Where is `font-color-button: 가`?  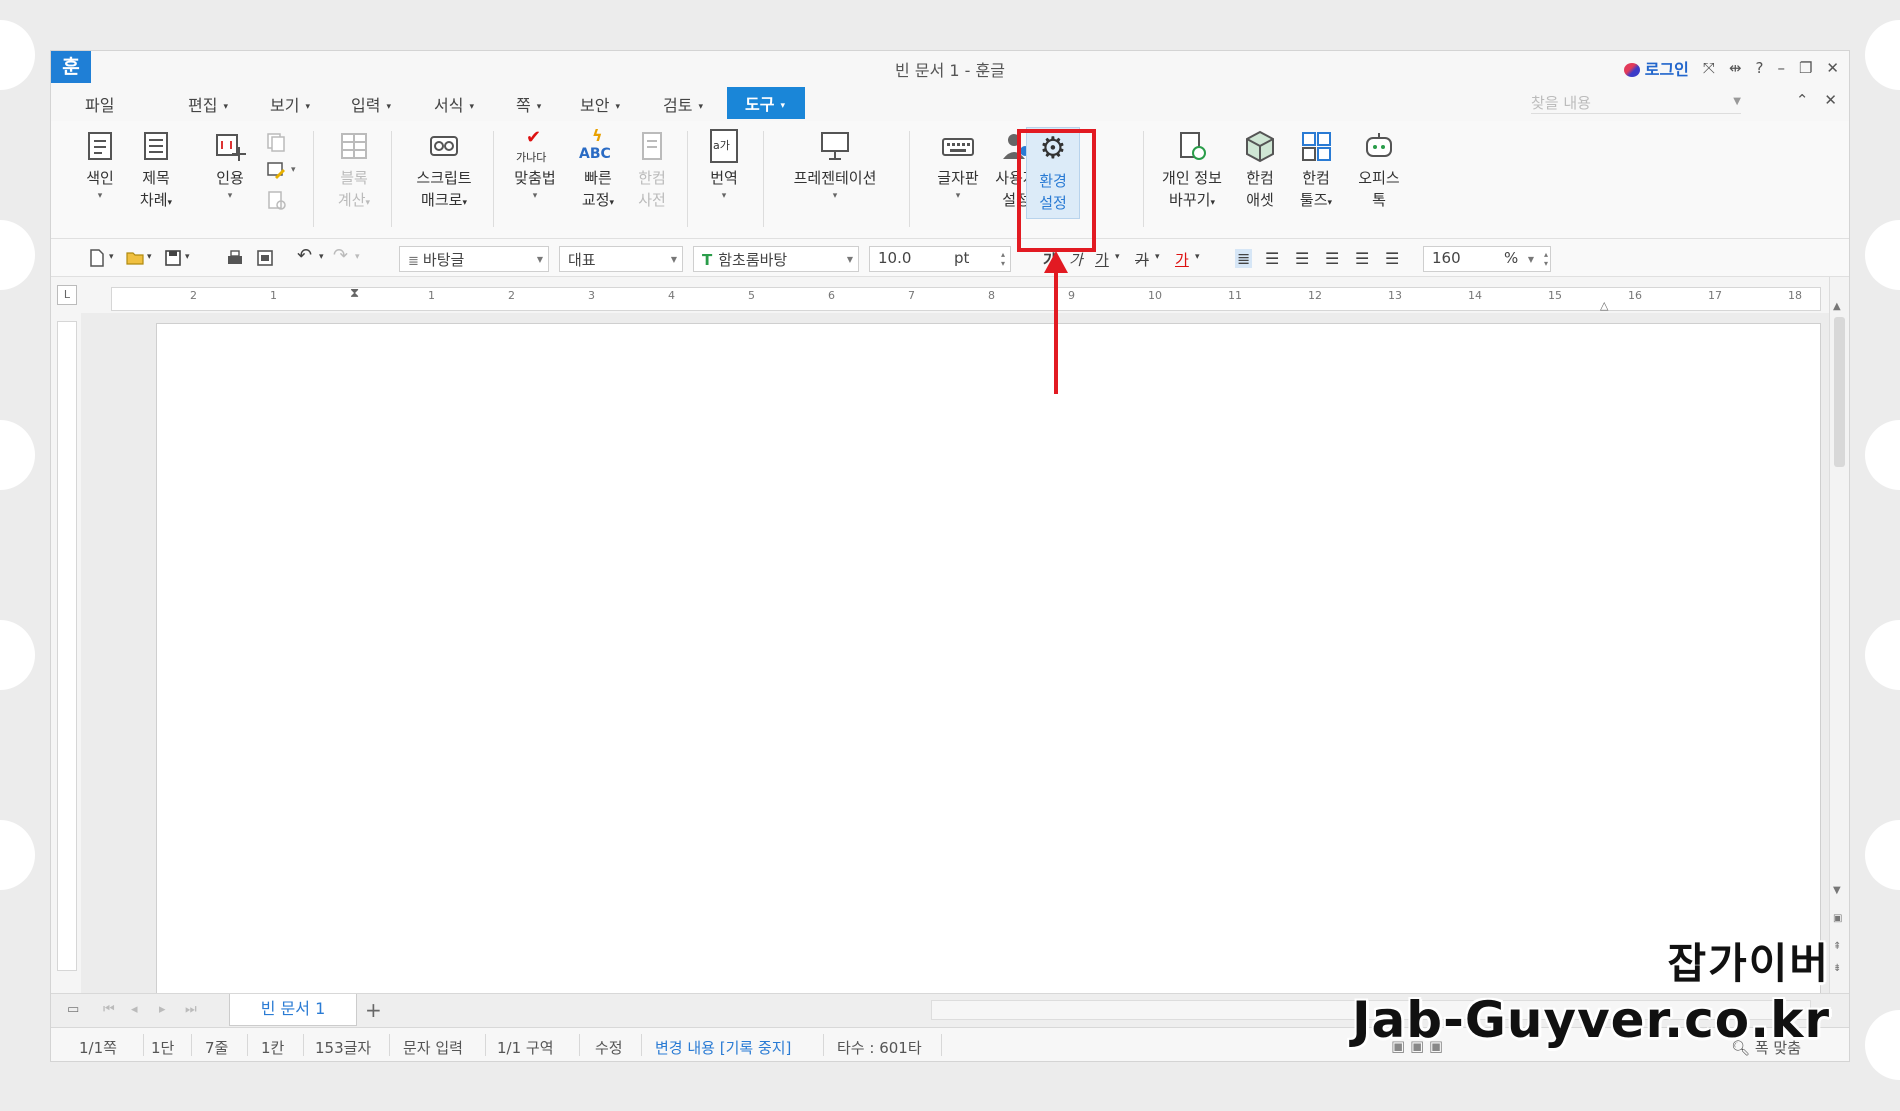
font-color-button: 가 is located at coordinates (1182, 259).